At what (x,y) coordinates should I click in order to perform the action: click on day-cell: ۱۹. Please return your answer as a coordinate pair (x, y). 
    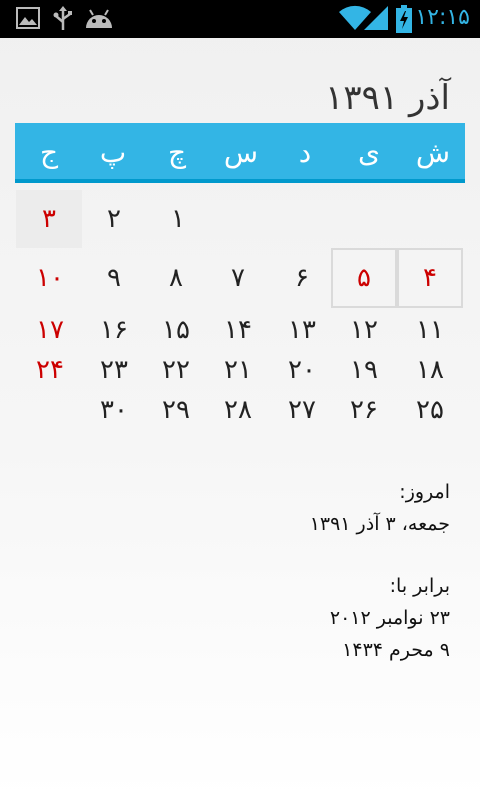
    Looking at the image, I should click on (364, 370).